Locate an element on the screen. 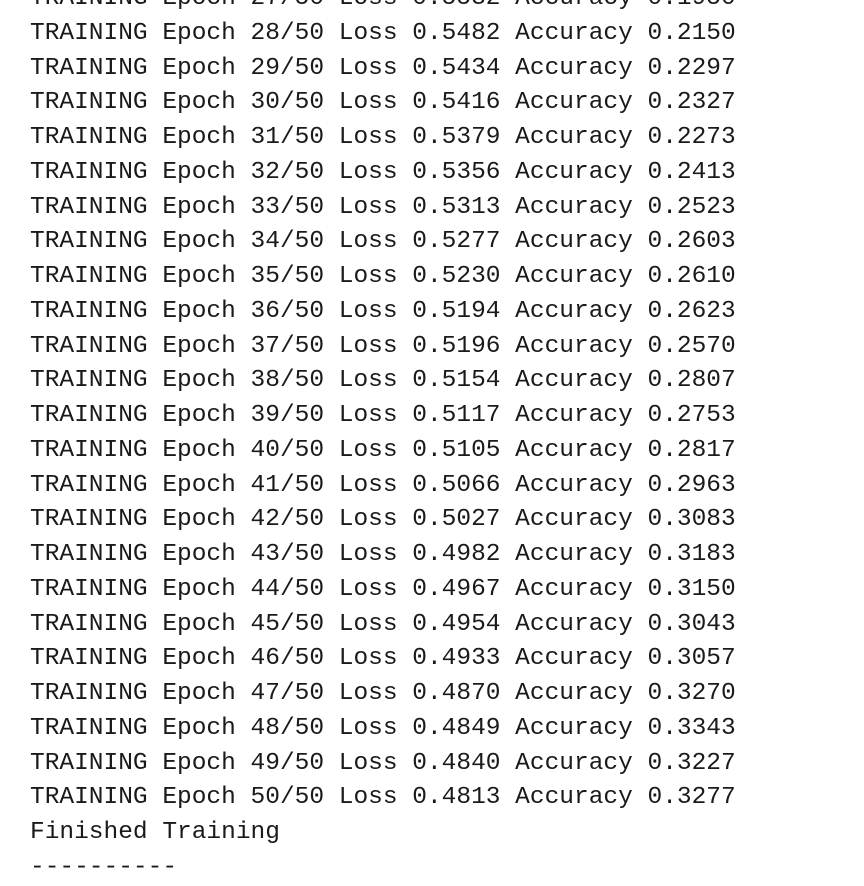 Image resolution: width=864 pixels, height=886 pixels. finished-message: Finished Training is located at coordinates (155, 832).